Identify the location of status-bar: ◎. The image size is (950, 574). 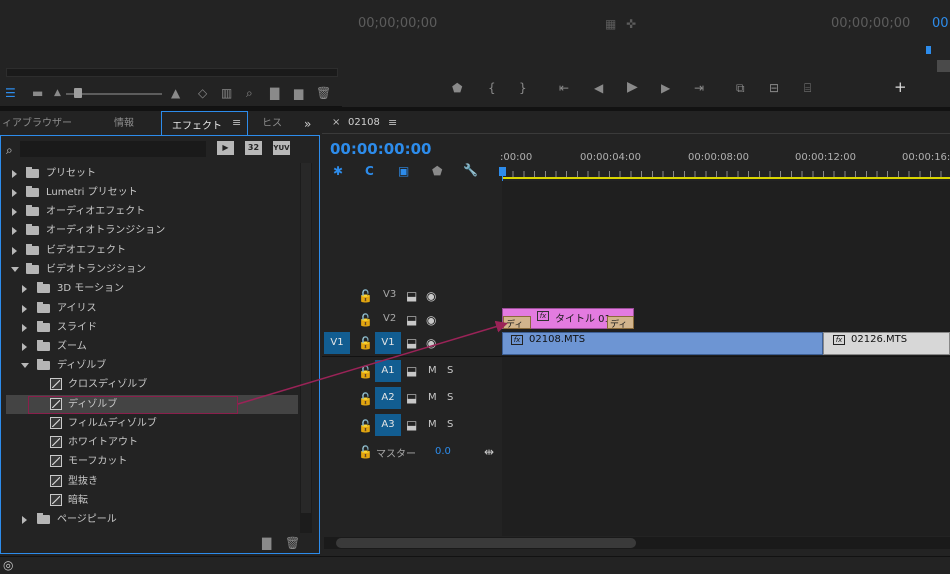
(475, 565).